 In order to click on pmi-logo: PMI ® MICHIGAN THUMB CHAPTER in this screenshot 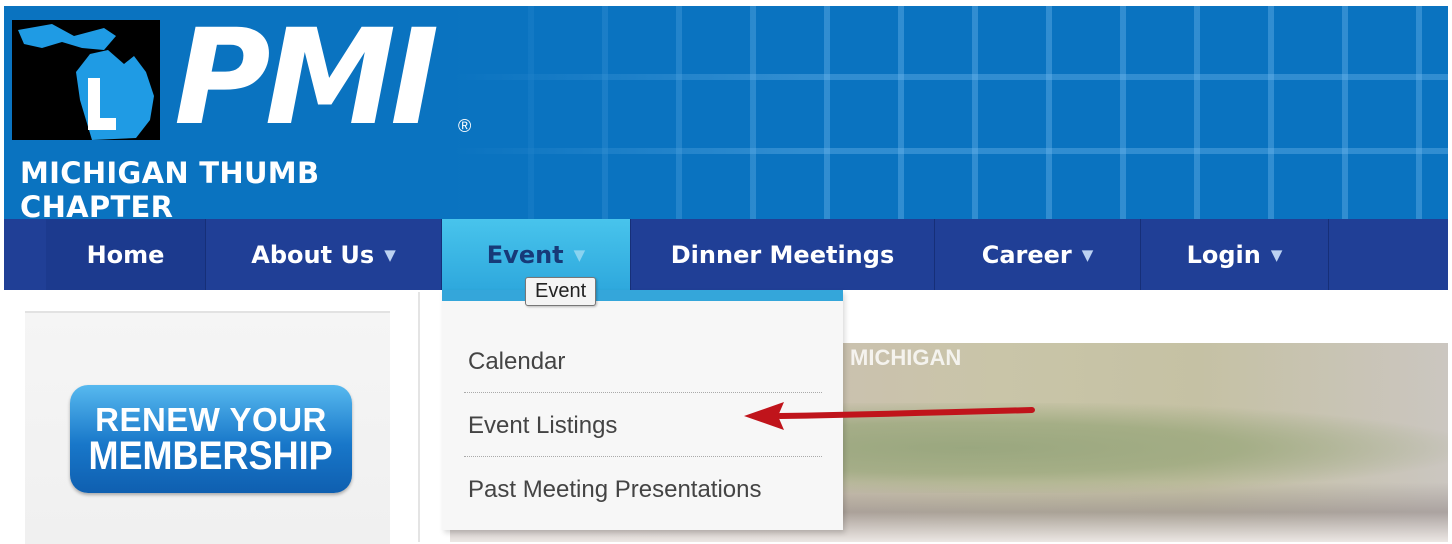, I will do `click(247, 112)`.